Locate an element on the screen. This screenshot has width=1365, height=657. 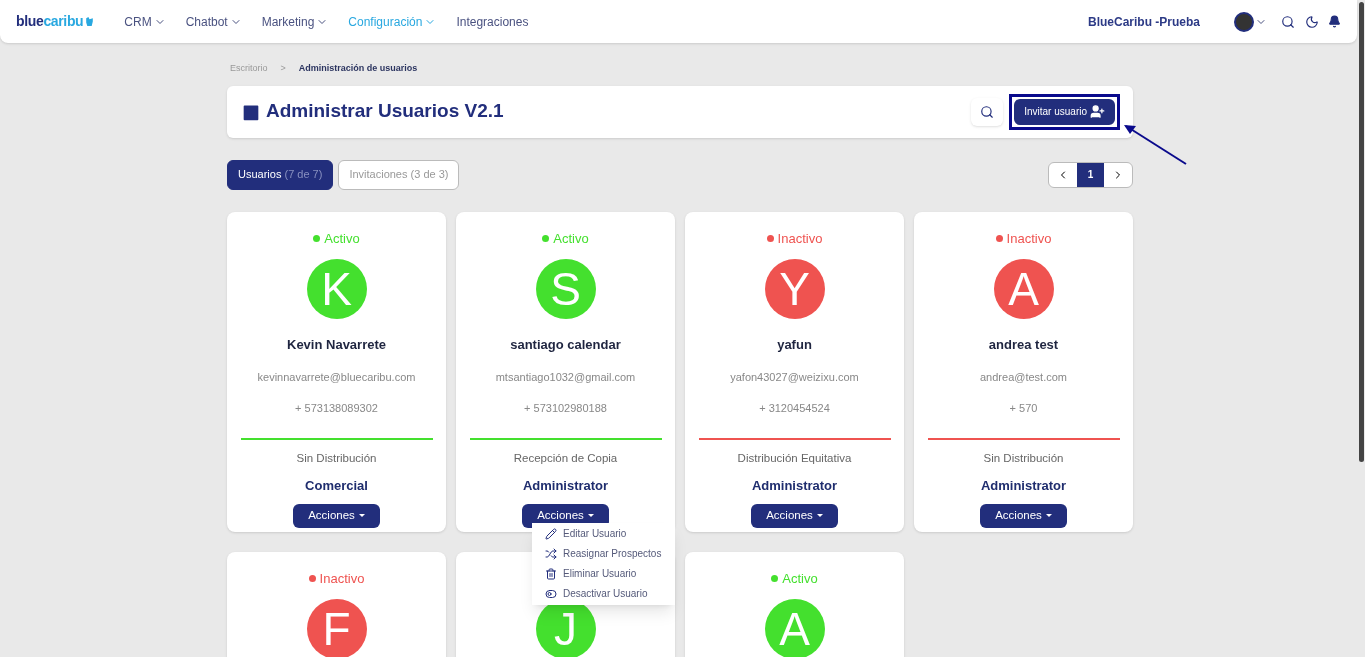
shuffle-icon is located at coordinates (551, 553).